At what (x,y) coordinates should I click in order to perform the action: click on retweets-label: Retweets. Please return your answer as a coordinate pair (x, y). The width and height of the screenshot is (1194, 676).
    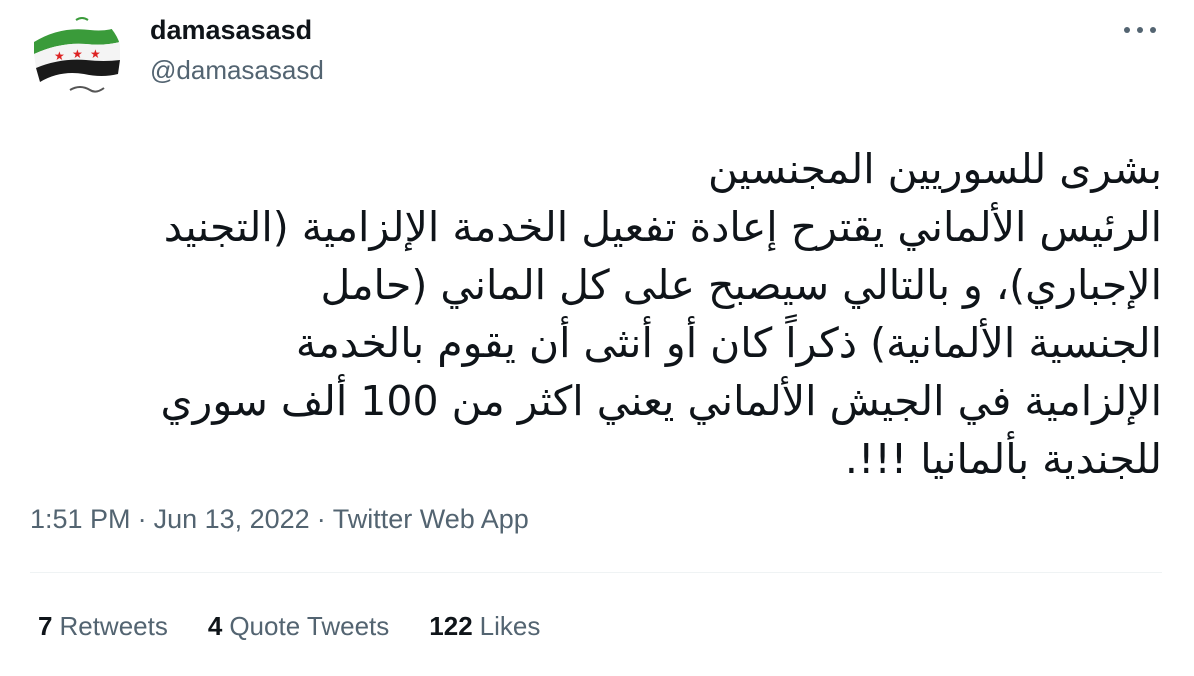
    Looking at the image, I should click on (113, 626).